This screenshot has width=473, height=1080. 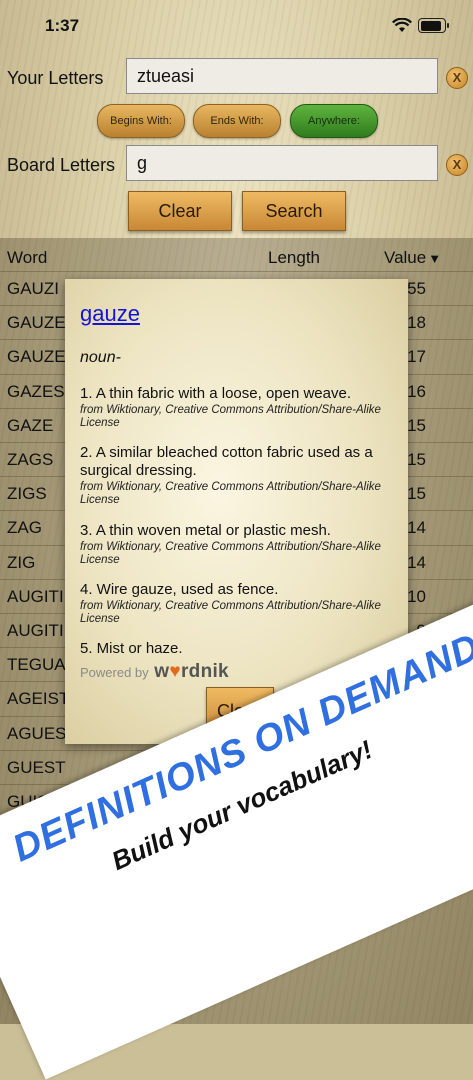 I want to click on part-of-speech: noun-, so click(x=100, y=357).